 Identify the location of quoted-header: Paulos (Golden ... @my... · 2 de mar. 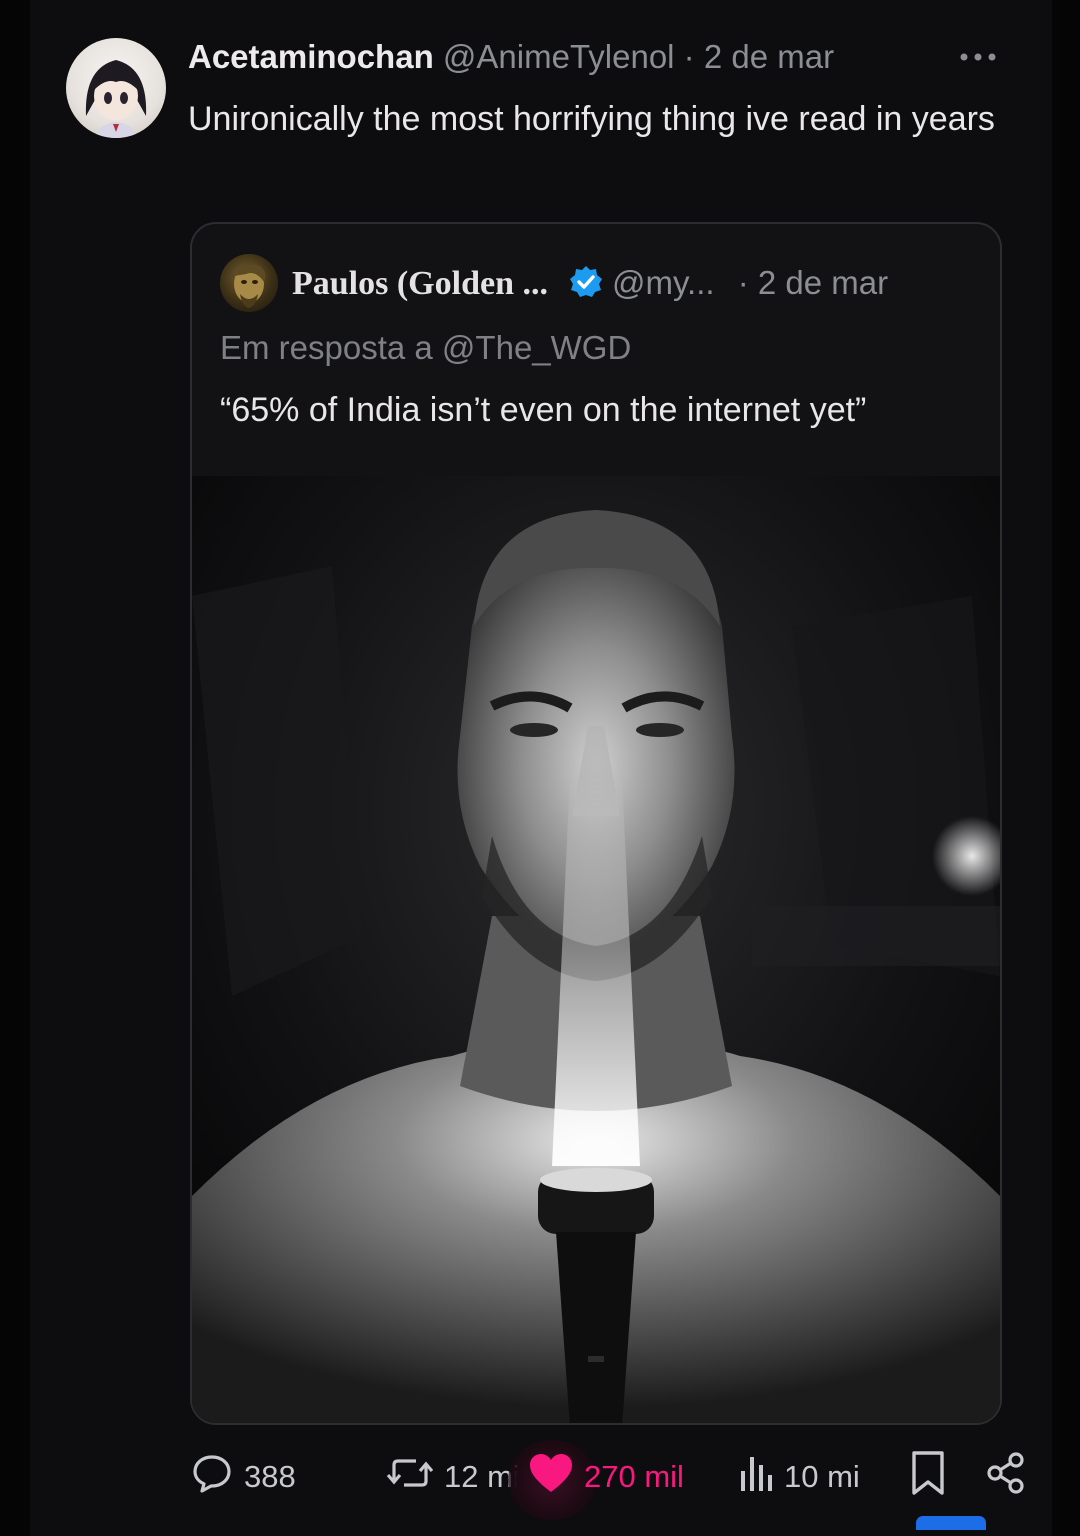
(590, 286).